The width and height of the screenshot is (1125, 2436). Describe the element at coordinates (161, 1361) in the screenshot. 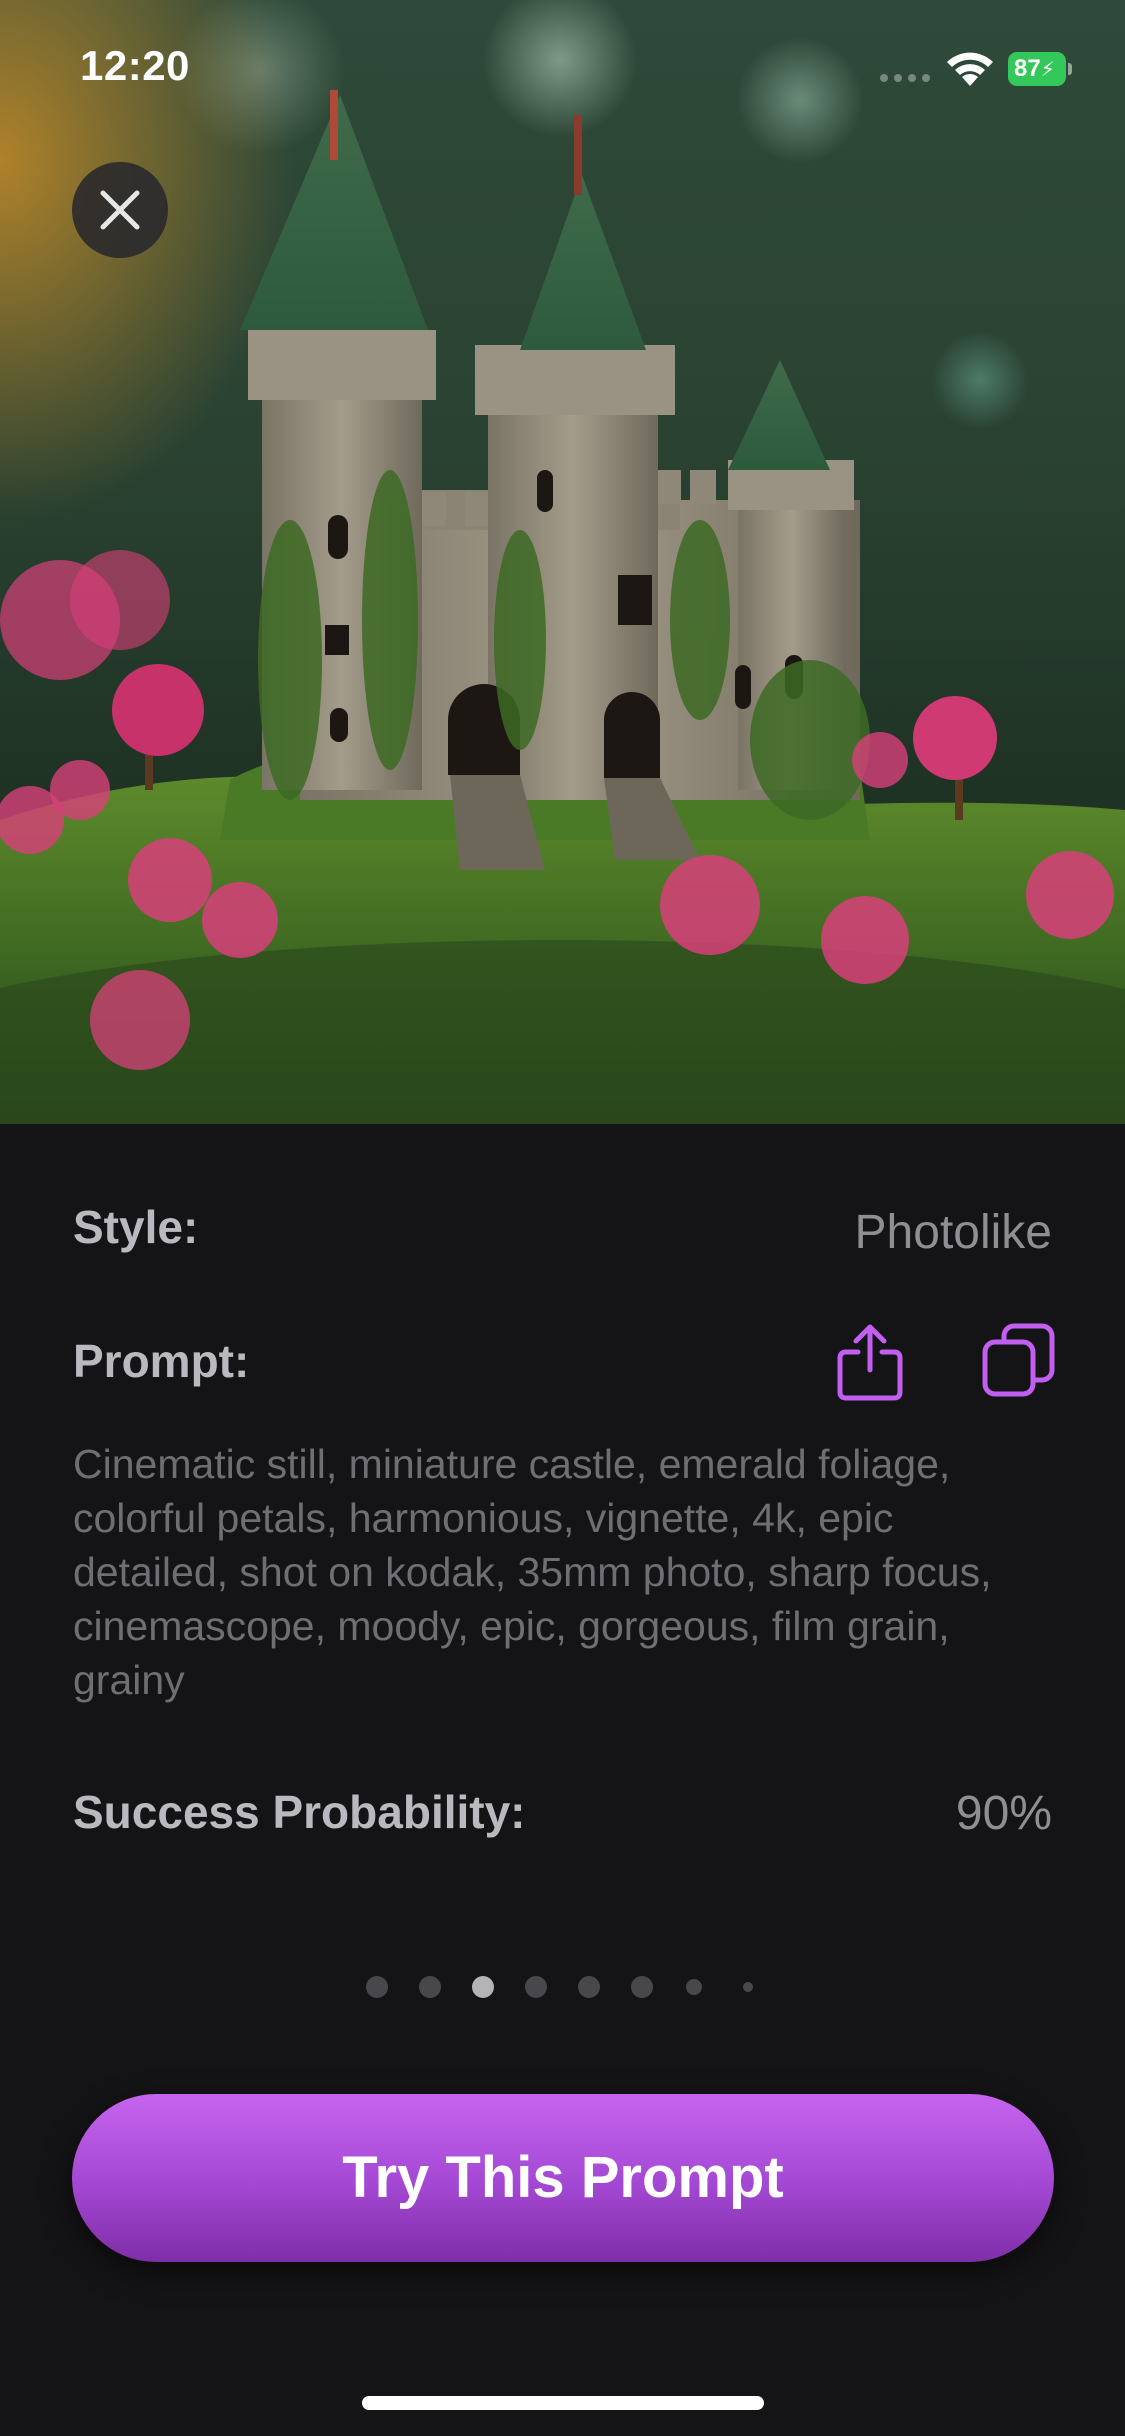

I see `prompt-label: Prompt:` at that location.